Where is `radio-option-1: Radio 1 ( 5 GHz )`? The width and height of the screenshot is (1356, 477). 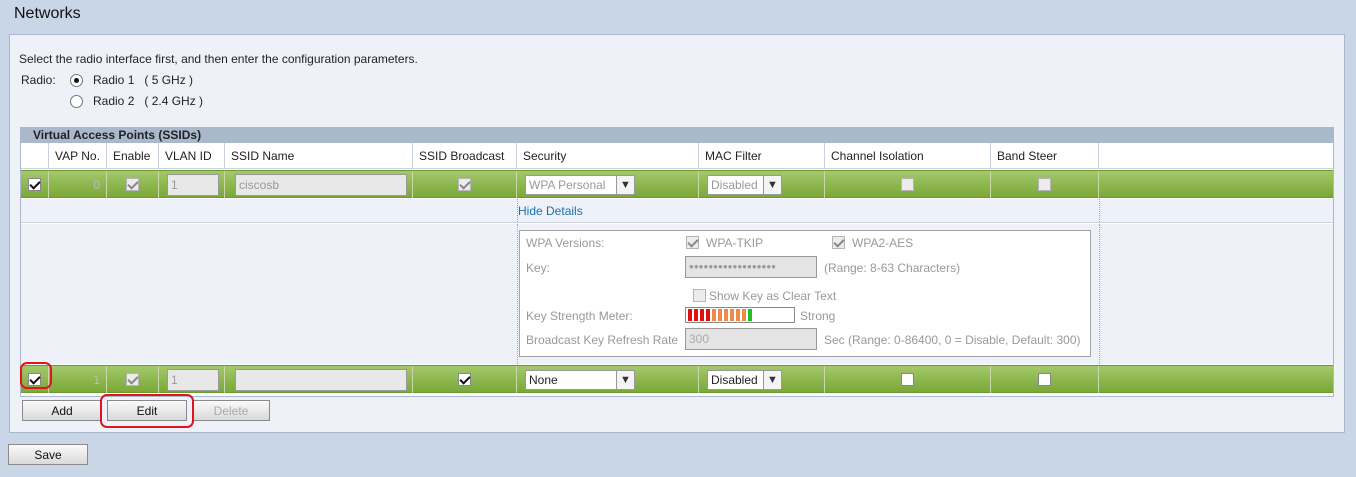
radio-option-1: Radio 1 ( 5 GHz ) is located at coordinates (131, 80).